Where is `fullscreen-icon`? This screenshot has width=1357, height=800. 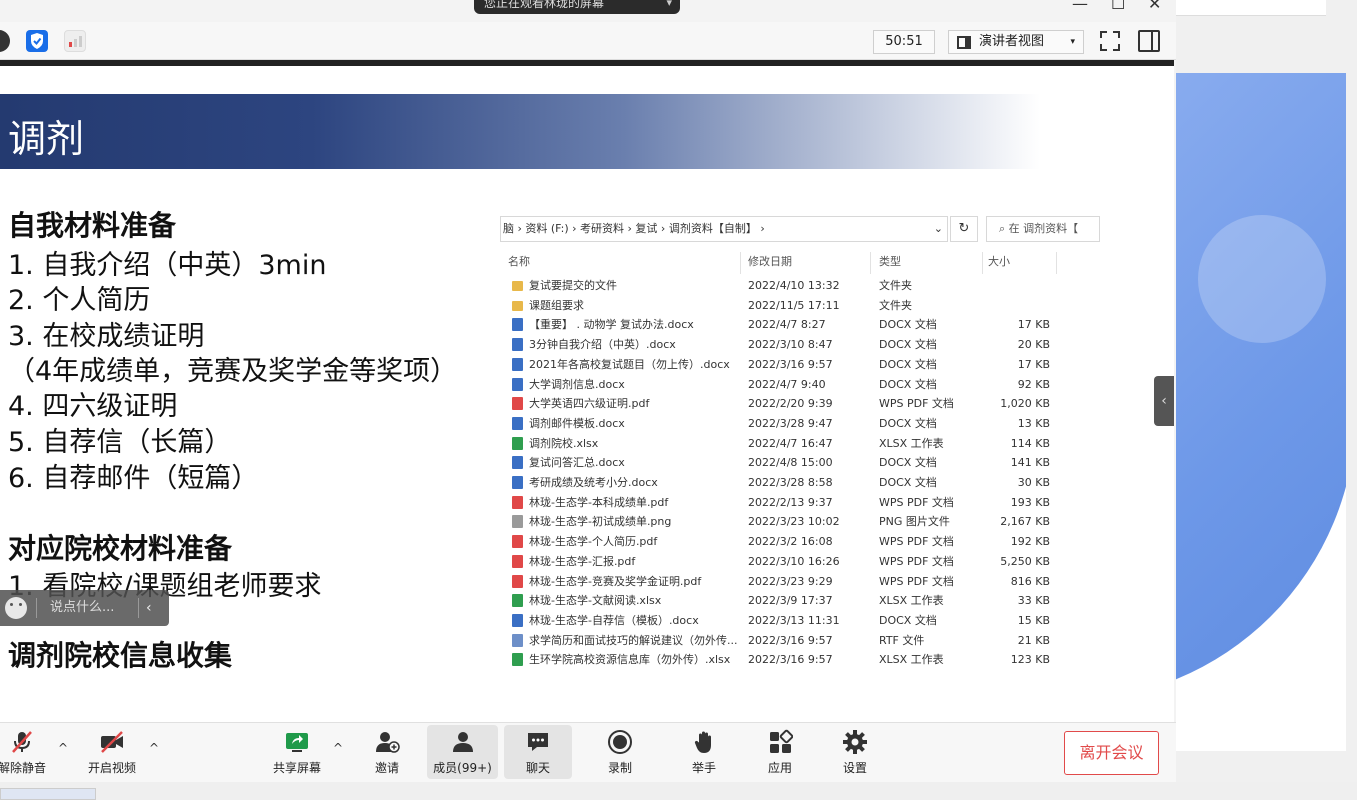
fullscreen-icon is located at coordinates (1110, 41).